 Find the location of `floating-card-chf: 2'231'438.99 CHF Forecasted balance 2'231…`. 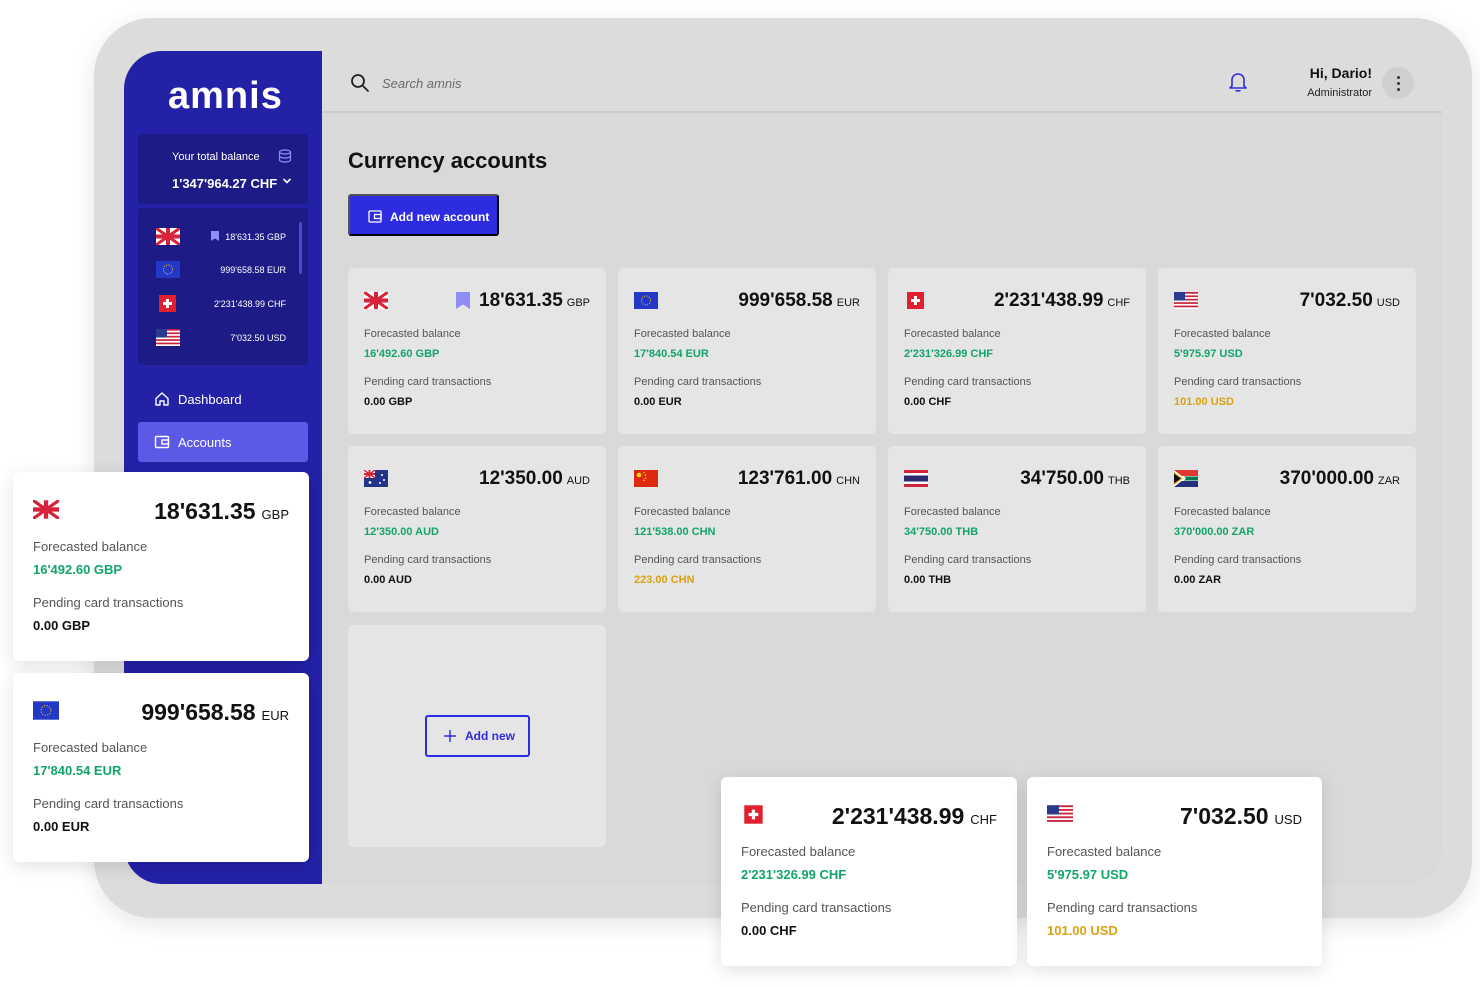

floating-card-chf: 2'231'438.99 CHF Forecasted balance 2'231… is located at coordinates (869, 871).